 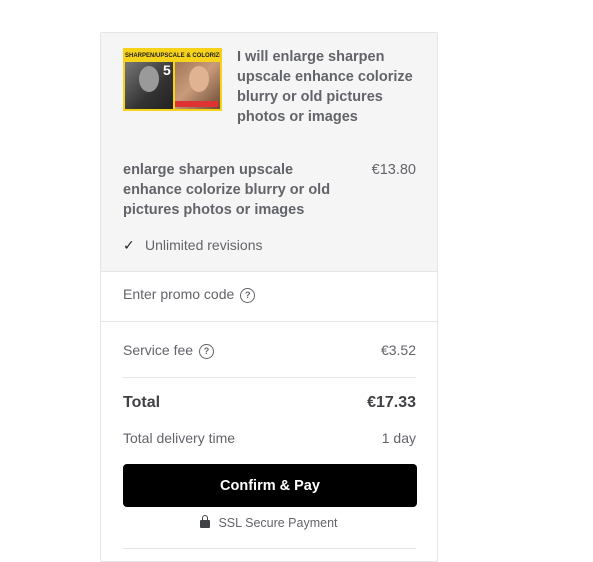 I want to click on delivery-time-label: Total delivery time, so click(x=179, y=438).